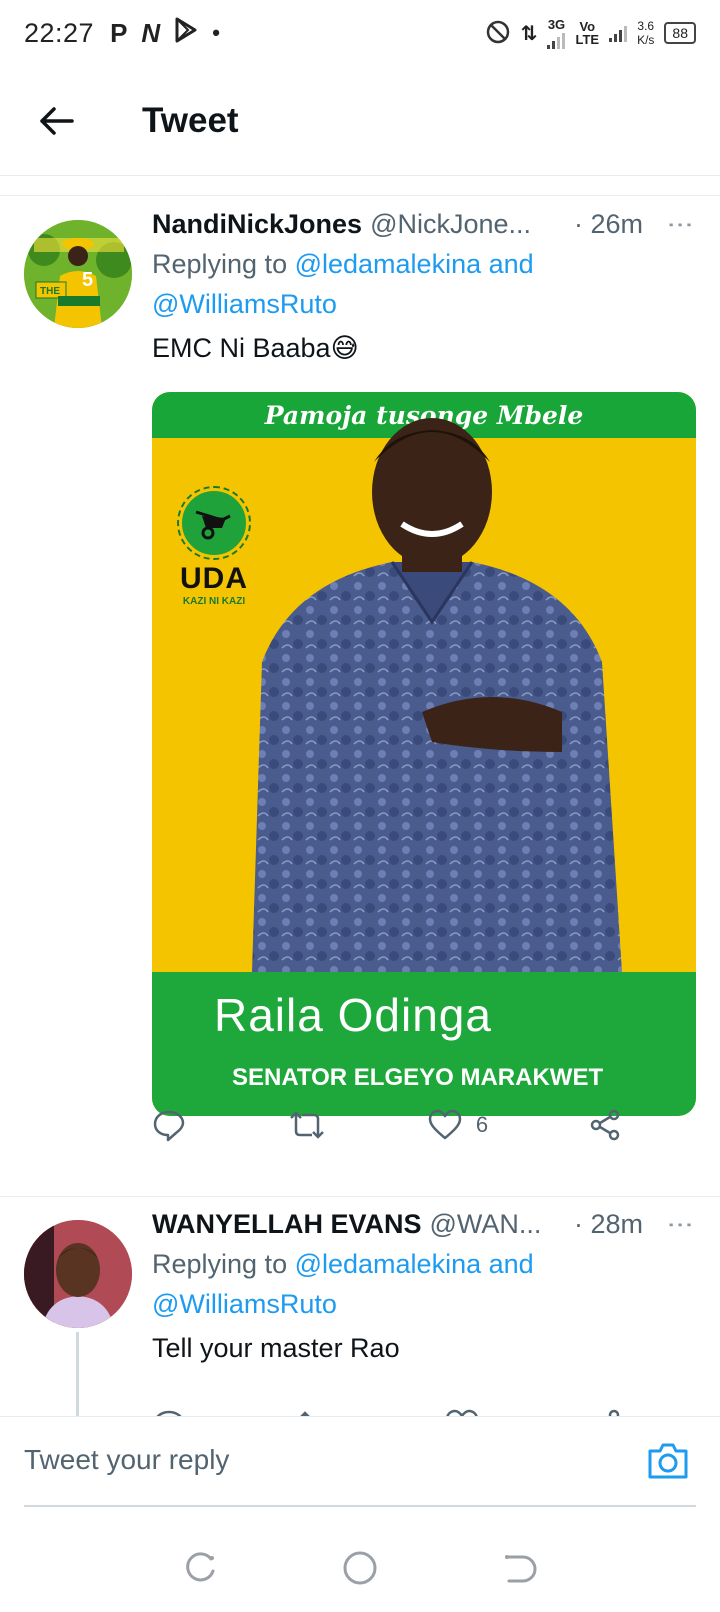 The width and height of the screenshot is (720, 1612). What do you see at coordinates (360, 33) in the screenshot?
I see `status-bar: 22:27 P N • ⇅ 3G Vo LTE 3.6 K/s 88` at bounding box center [360, 33].